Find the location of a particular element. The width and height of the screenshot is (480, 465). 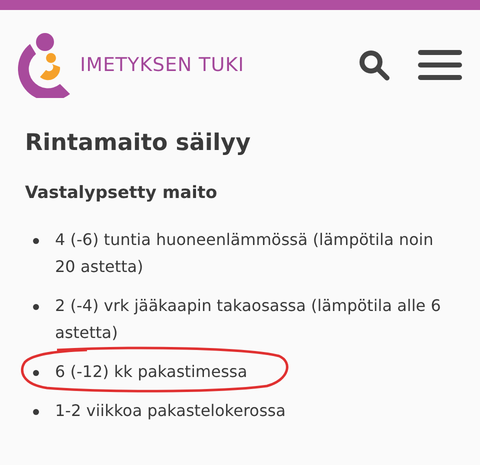

page-title: Rintamaito säilyy is located at coordinates (138, 143).